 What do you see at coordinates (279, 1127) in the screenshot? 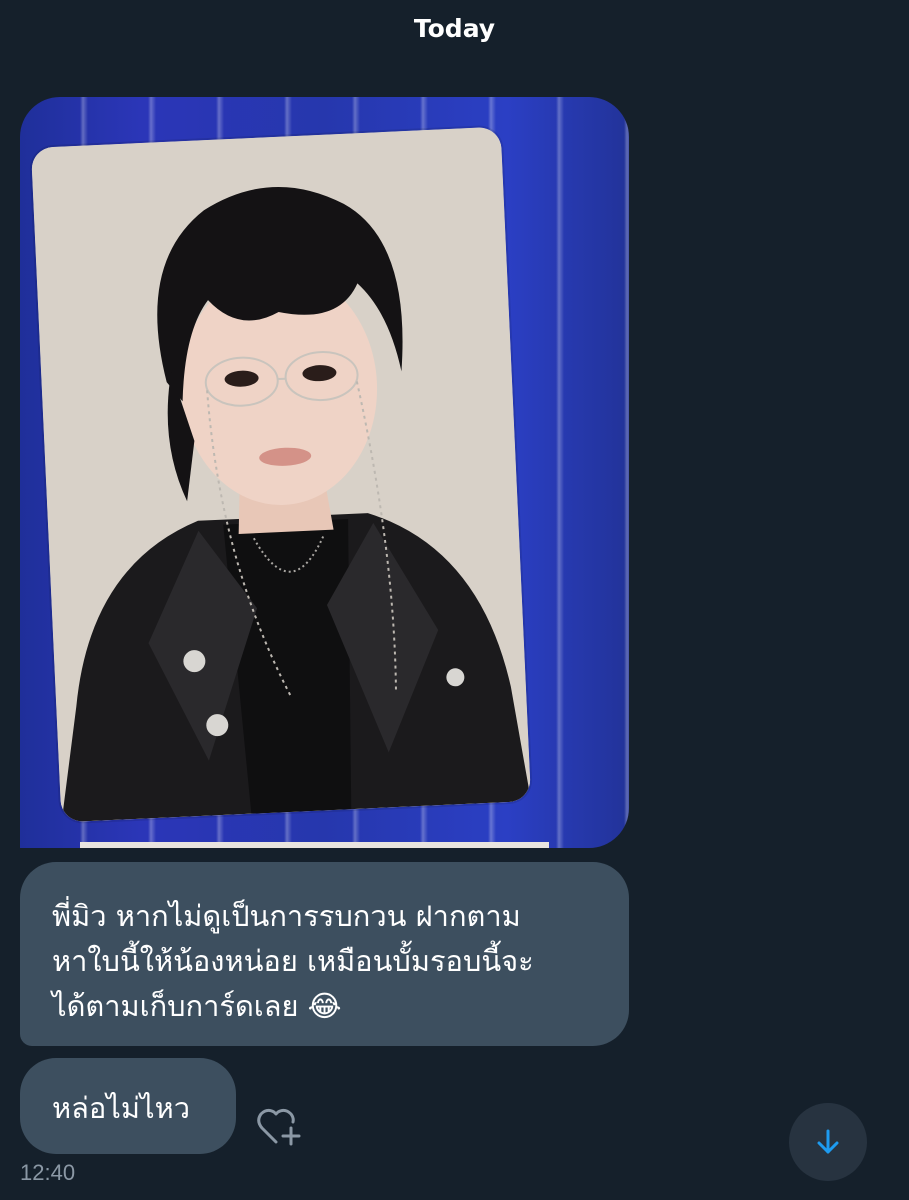
I see `heart-plus-icon` at bounding box center [279, 1127].